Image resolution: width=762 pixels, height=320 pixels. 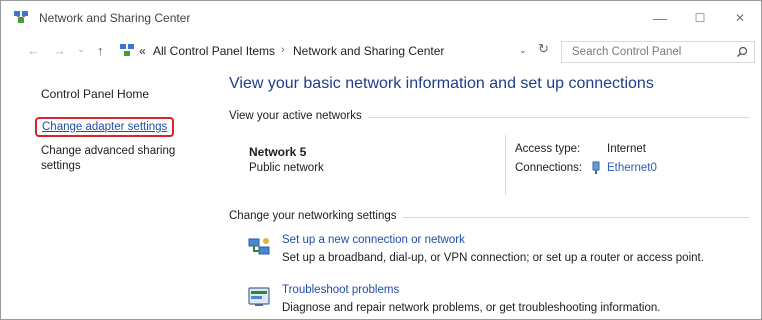 I want to click on network-divider, so click(x=505, y=165).